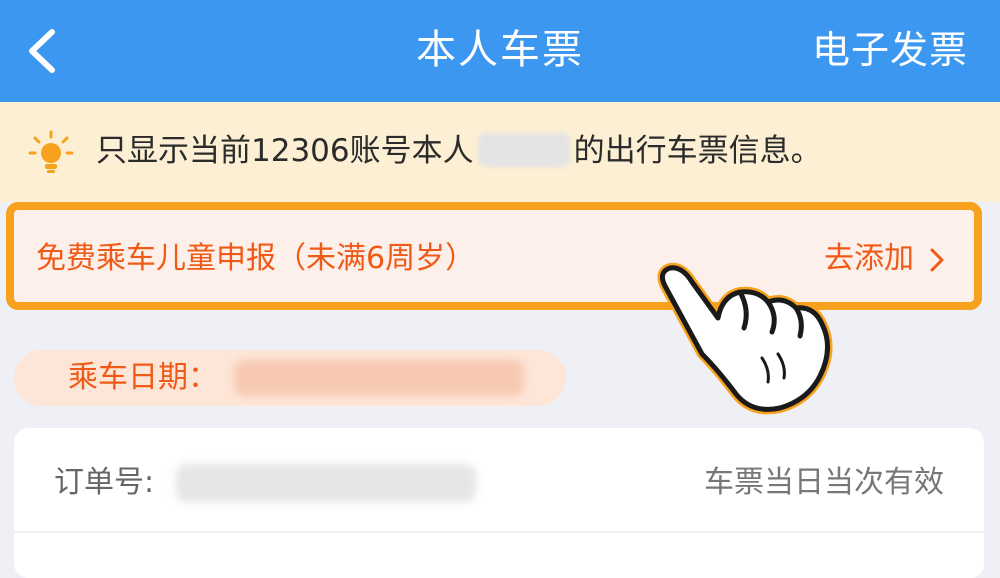  I want to click on pointing-hand-icon, so click(745, 338).